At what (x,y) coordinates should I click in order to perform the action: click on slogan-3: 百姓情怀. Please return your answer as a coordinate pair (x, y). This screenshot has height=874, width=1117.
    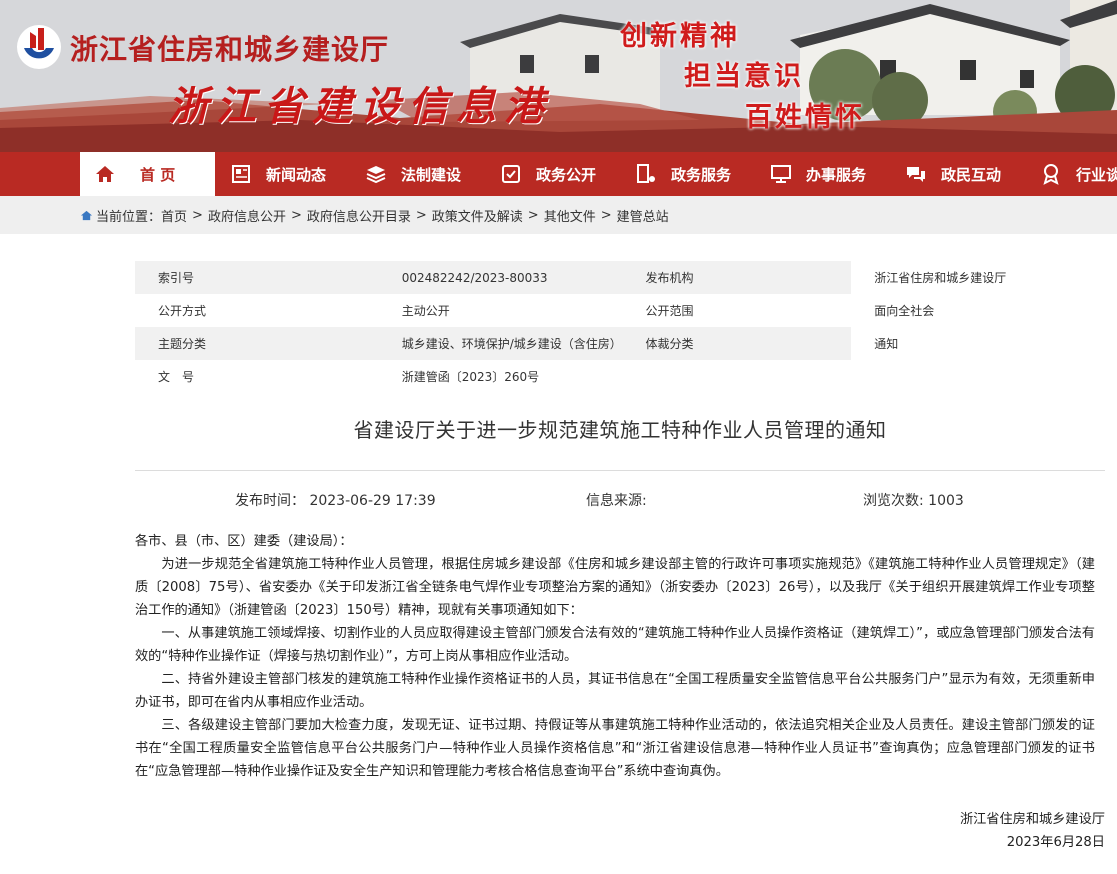
    Looking at the image, I should click on (805, 117).